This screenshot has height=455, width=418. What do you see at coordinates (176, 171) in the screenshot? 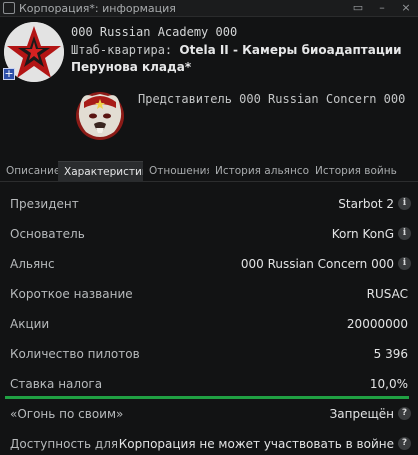
I see `tab-relations: Отношения` at bounding box center [176, 171].